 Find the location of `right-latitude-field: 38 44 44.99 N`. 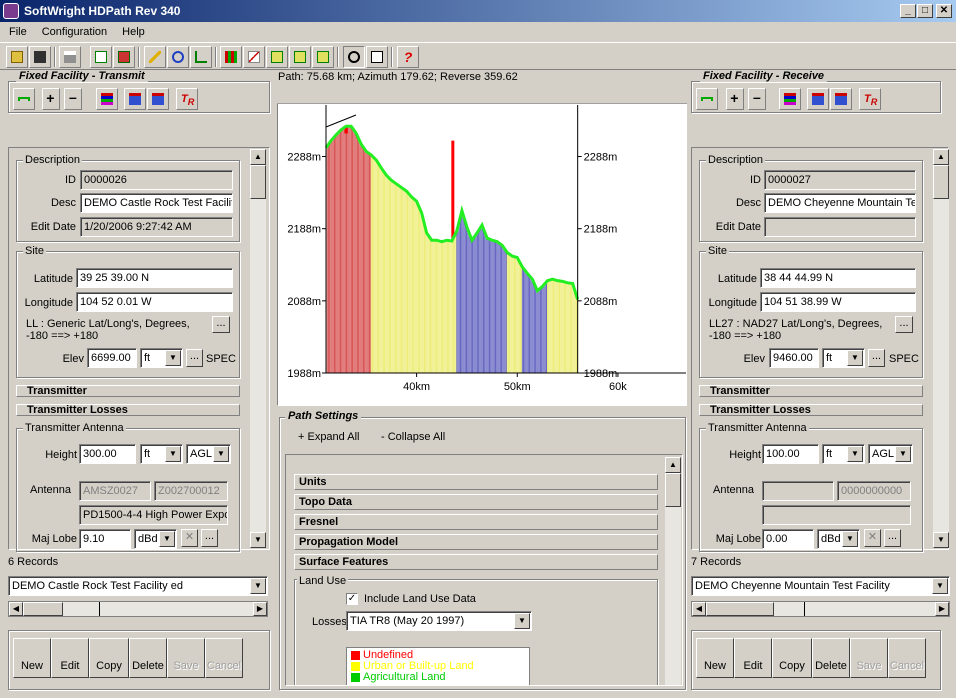

right-latitude-field: 38 44 44.99 N is located at coordinates (838, 278).